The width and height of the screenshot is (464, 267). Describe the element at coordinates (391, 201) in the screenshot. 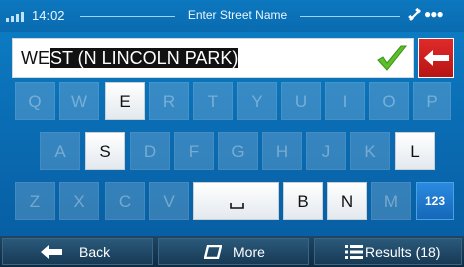

I see `key-m: M` at that location.